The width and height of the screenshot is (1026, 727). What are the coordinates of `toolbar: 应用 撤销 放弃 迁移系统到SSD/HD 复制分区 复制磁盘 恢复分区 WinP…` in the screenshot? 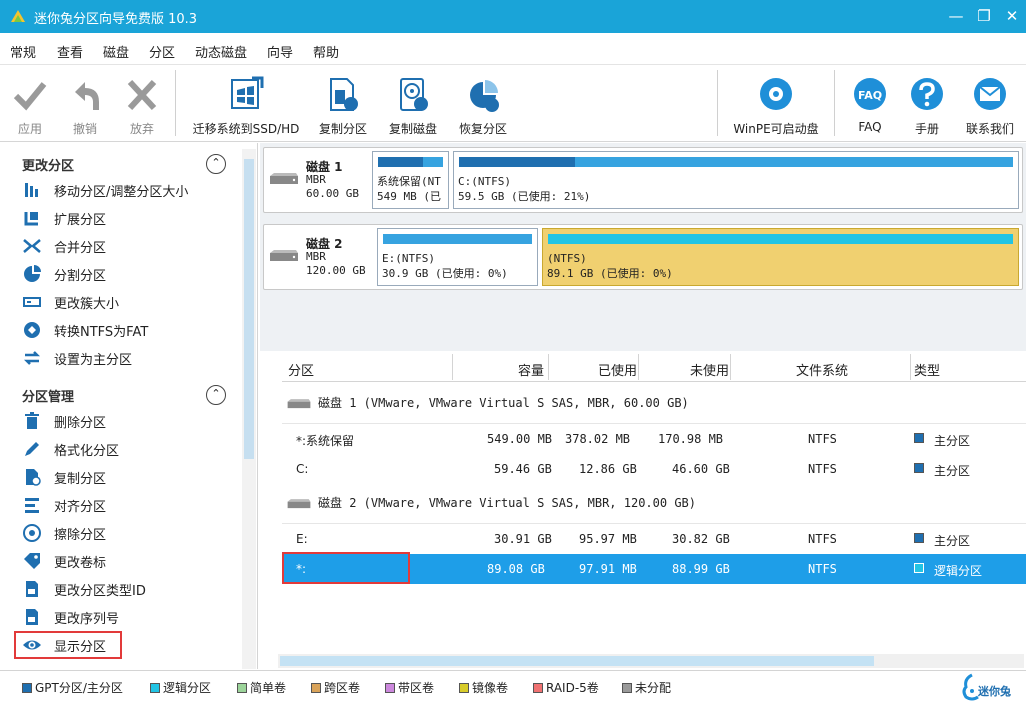 It's located at (513, 104).